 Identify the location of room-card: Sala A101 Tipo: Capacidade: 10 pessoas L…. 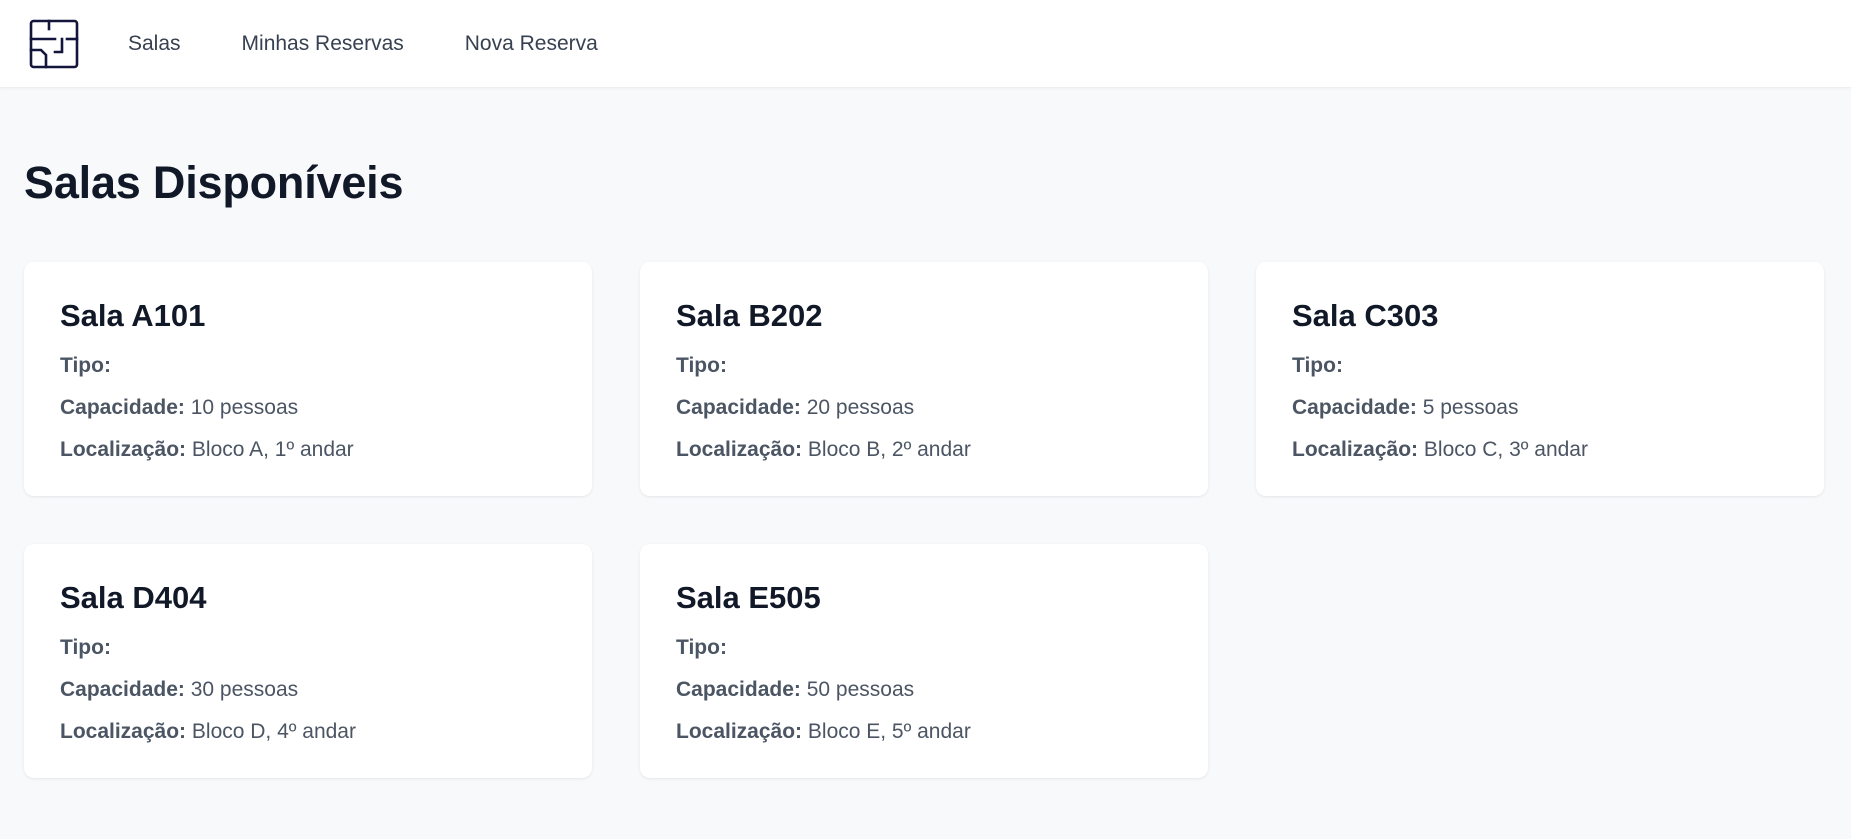
(308, 379).